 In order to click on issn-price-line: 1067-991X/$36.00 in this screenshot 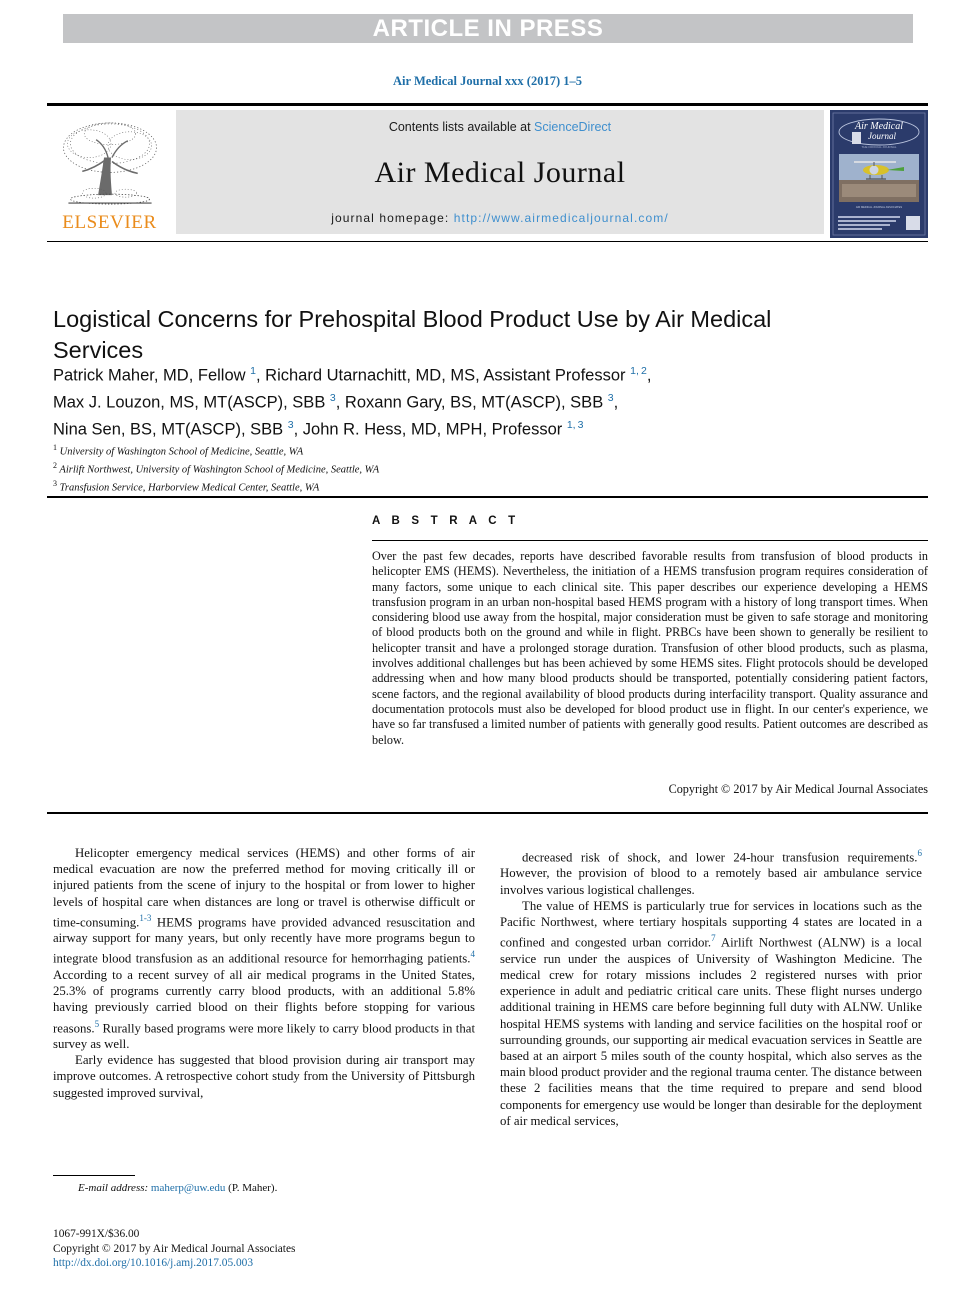, I will do `click(96, 1234)`.